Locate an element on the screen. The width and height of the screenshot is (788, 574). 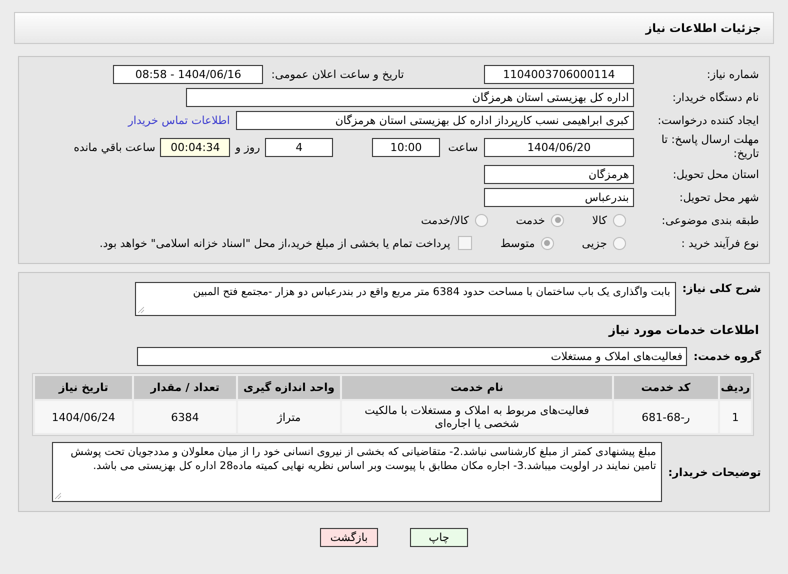
section-heading: اطلاعات خدمات مورد نیاز is located at coordinates (684, 330).